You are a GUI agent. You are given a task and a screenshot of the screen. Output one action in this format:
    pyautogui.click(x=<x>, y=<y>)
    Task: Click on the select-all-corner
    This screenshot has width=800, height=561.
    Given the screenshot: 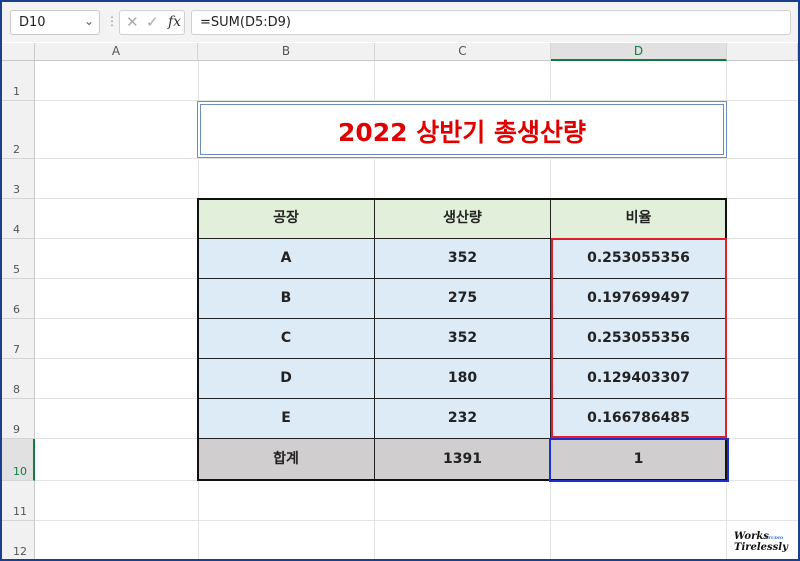 What is the action you would take?
    pyautogui.click(x=18, y=52)
    